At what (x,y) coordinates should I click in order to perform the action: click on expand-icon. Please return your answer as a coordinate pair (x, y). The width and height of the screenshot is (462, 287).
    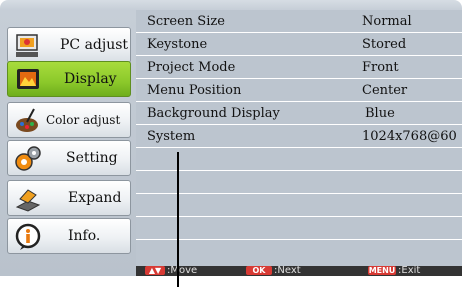
    Looking at the image, I should click on (28, 200).